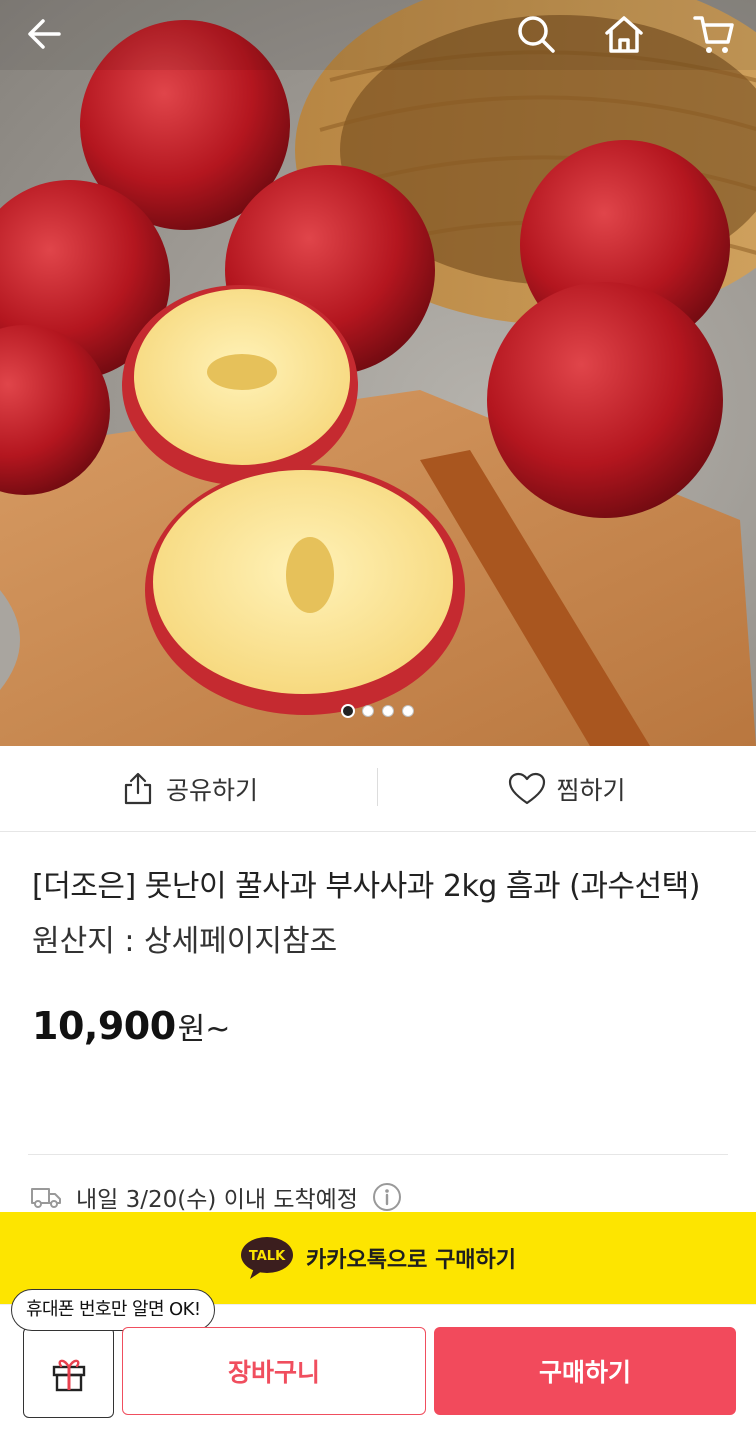 This screenshot has height=1429, width=756. I want to click on buy-now-button: 구매하기, so click(585, 1371).